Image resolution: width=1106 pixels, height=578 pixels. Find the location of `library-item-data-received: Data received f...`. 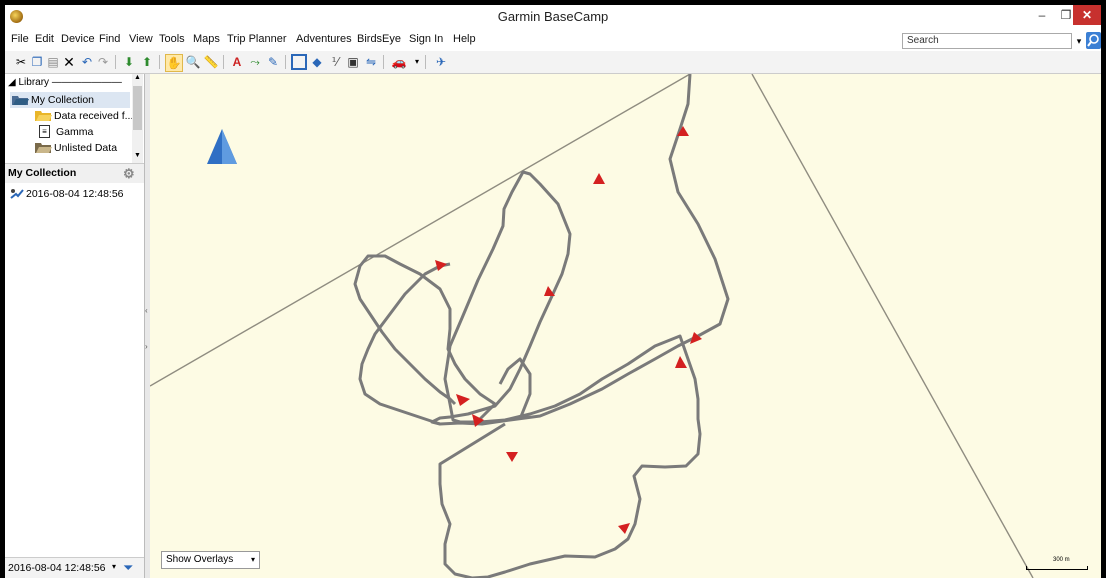

library-item-data-received: Data received f... is located at coordinates (84, 116).